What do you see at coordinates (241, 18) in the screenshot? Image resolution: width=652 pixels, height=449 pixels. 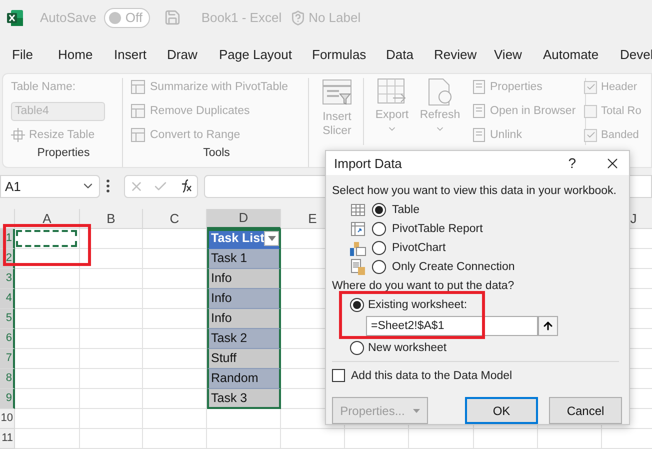 I see `window-title: Book1 - Excel` at bounding box center [241, 18].